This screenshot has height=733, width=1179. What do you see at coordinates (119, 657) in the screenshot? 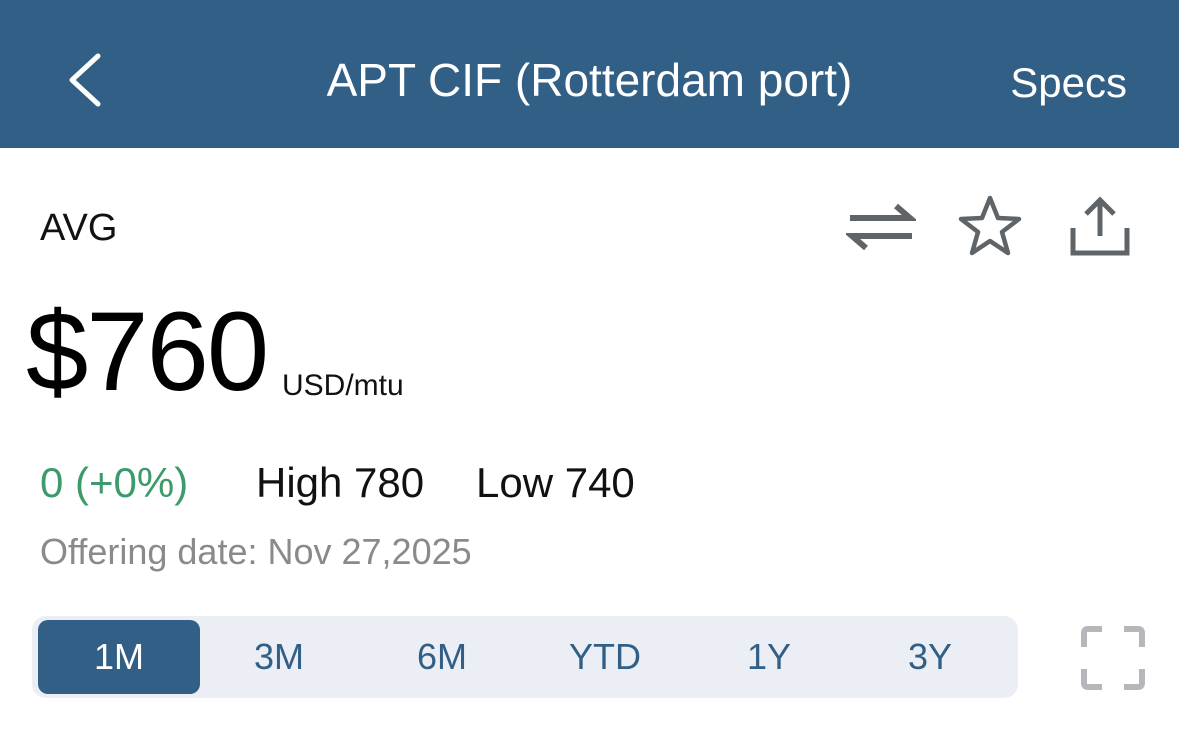
I see `range-tab-1m: 1M` at bounding box center [119, 657].